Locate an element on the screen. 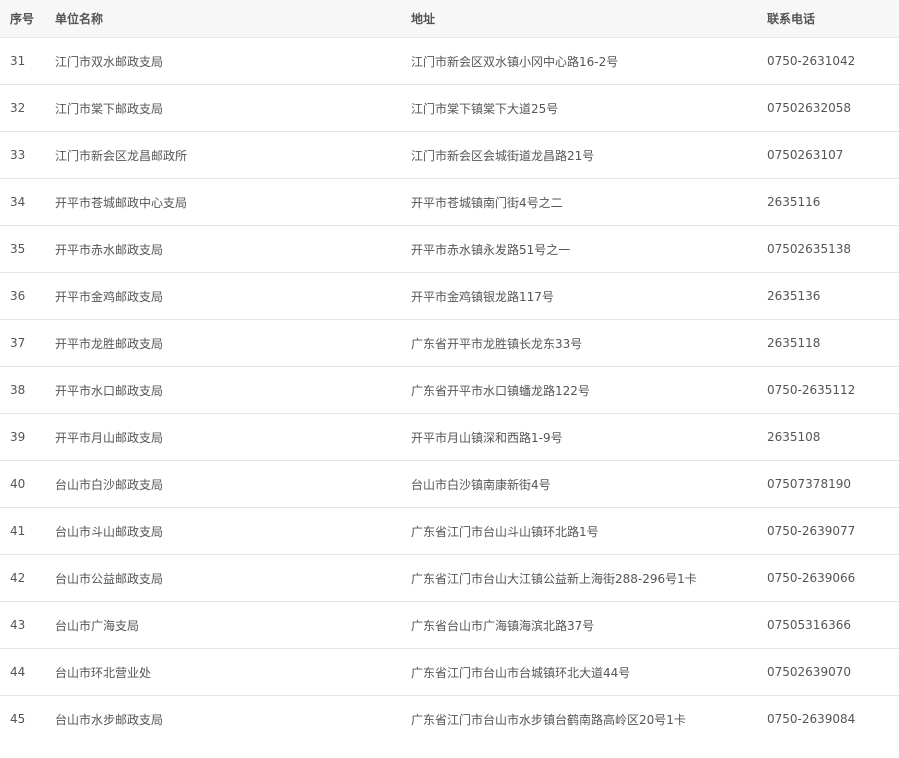 The height and width of the screenshot is (758, 899). cell-seq: 33 is located at coordinates (27, 155).